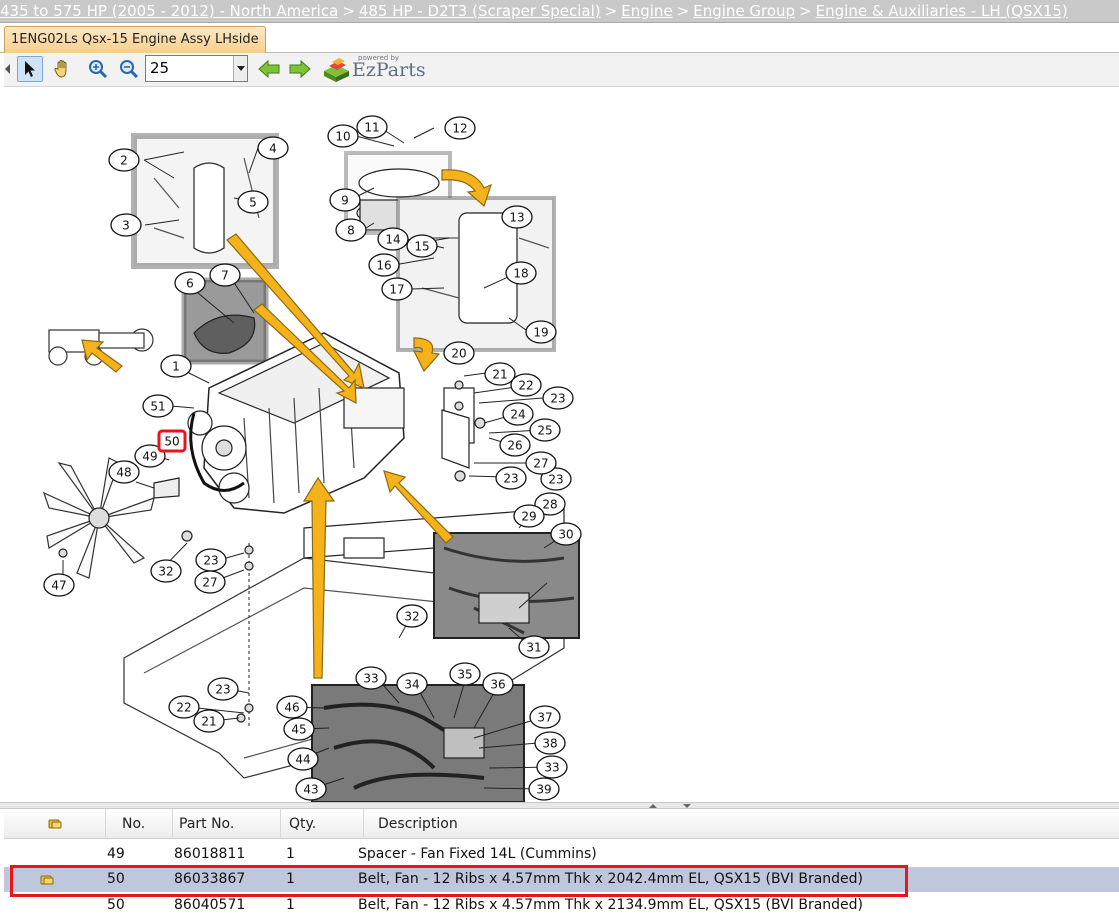  Describe the element at coordinates (534, 647) in the screenshot. I see `callout-31: 31` at that location.